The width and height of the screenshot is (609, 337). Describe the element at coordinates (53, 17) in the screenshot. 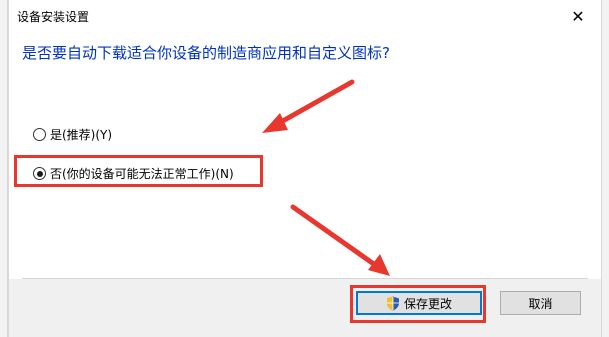

I see `dialog-title: 设备安装设置` at that location.